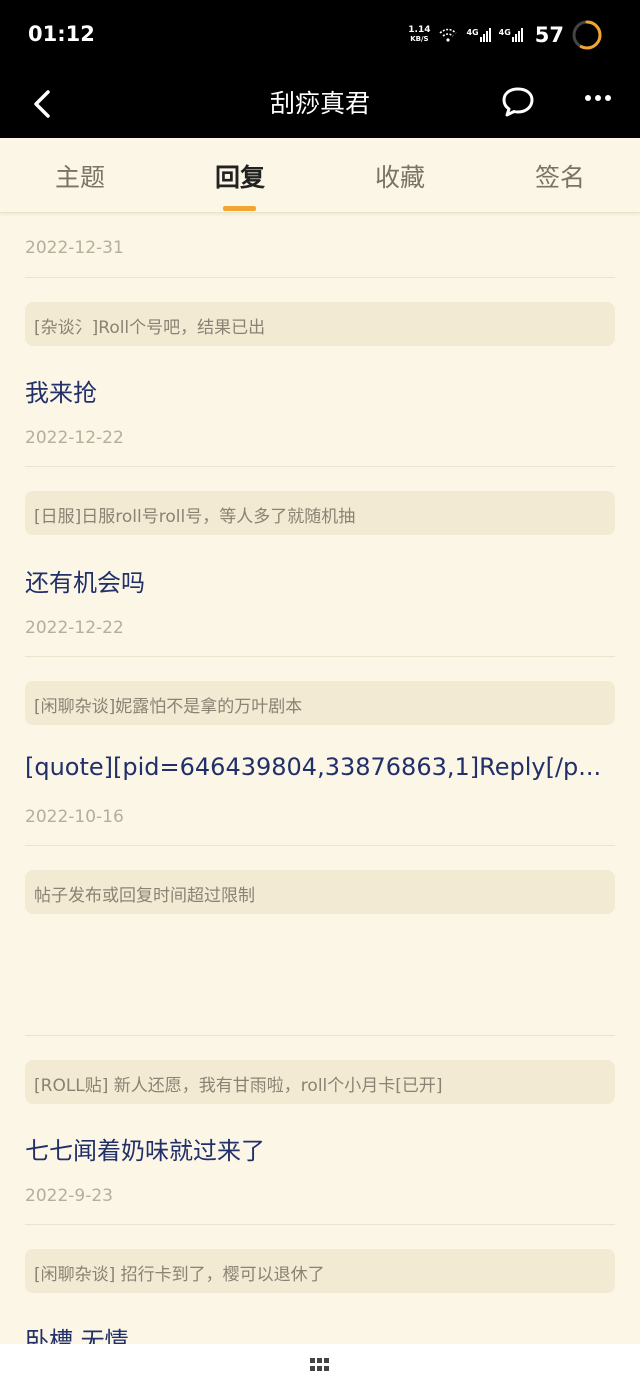  I want to click on sim2-label: 4G, so click(504, 32).